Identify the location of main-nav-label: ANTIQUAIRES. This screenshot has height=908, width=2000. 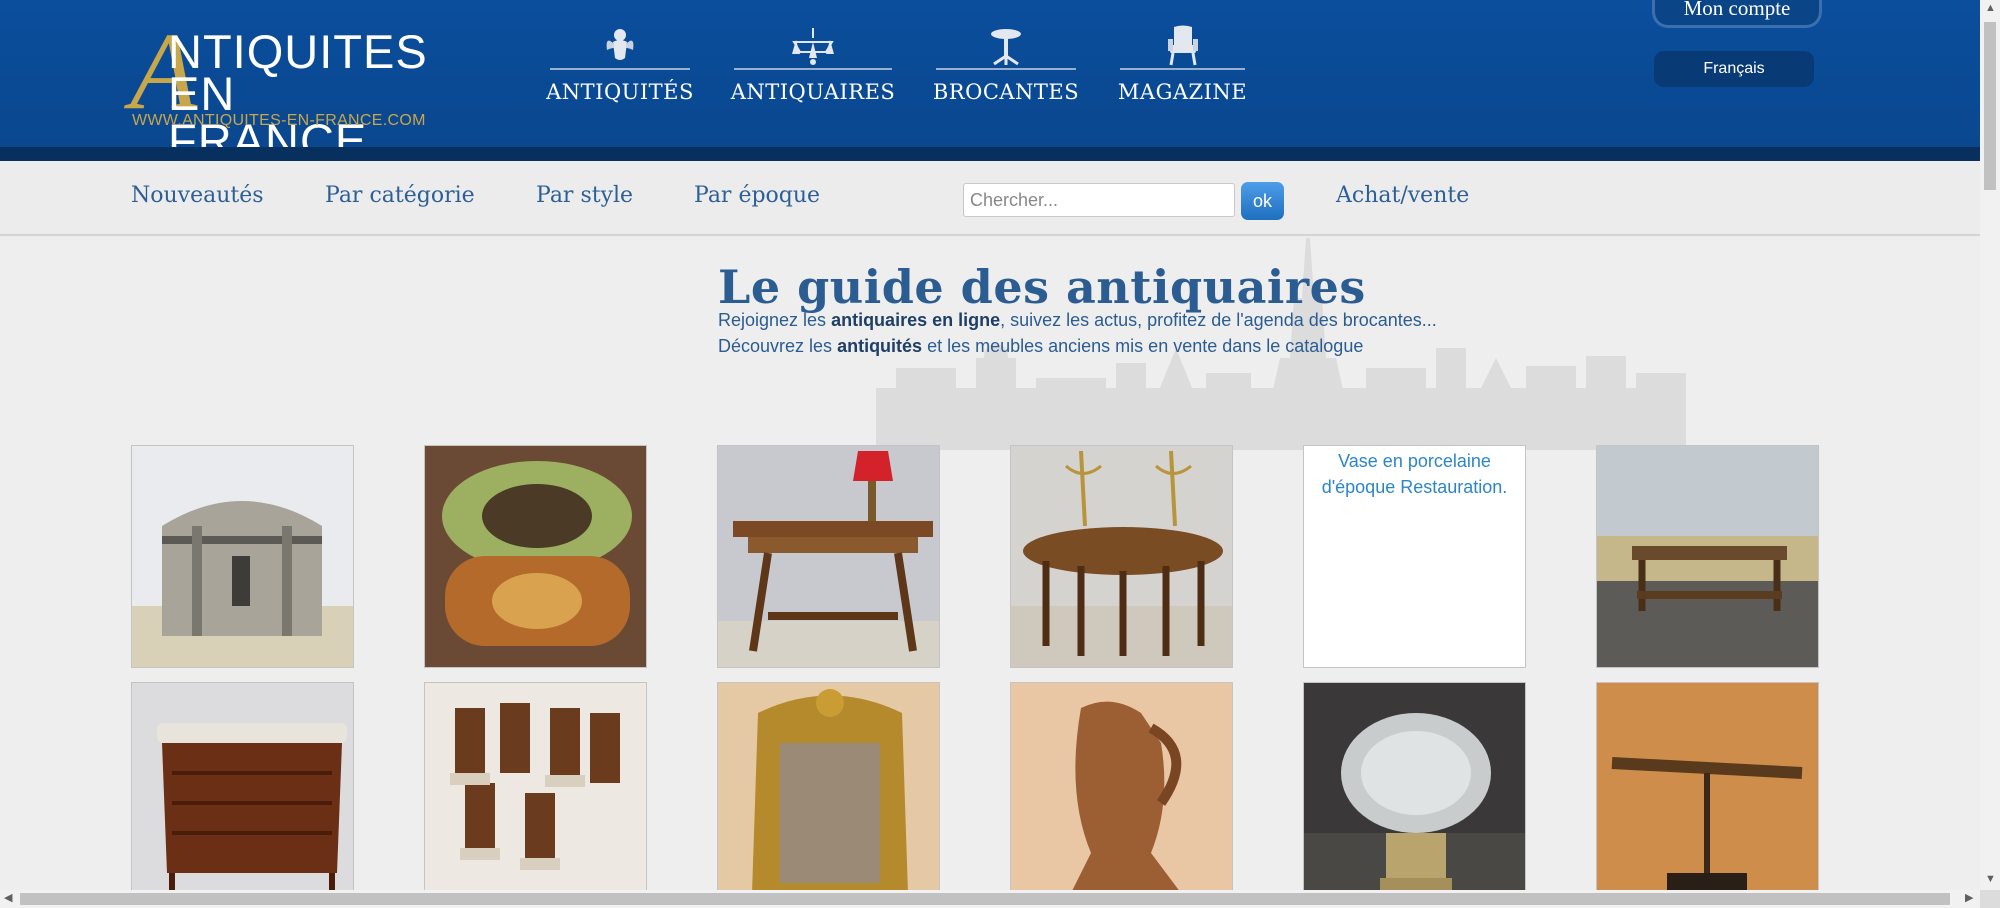
(813, 92).